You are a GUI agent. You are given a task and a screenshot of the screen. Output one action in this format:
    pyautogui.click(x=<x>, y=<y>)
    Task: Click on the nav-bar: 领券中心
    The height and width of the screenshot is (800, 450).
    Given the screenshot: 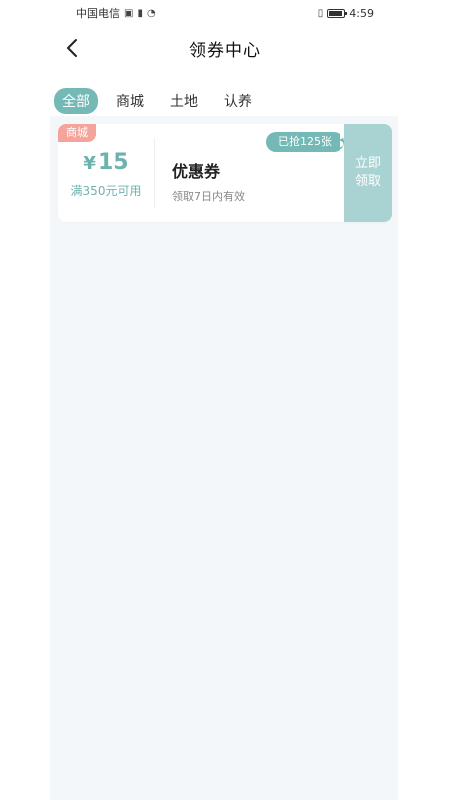 What is the action you would take?
    pyautogui.click(x=225, y=48)
    